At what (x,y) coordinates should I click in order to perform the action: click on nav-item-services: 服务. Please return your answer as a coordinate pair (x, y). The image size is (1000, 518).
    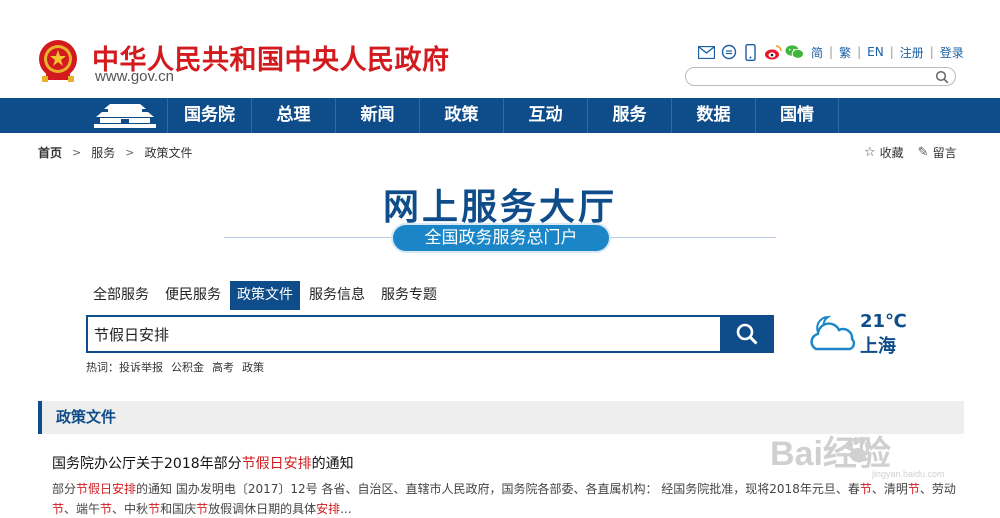
    Looking at the image, I should click on (629, 115).